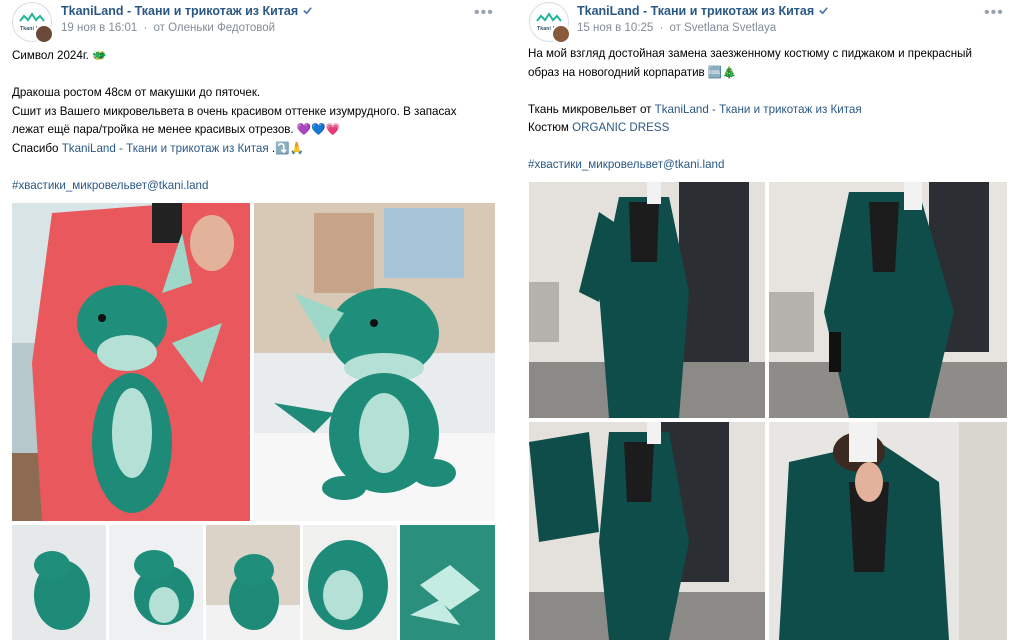  What do you see at coordinates (620, 127) in the screenshot?
I see `brand-link: ORGANIC DRESS` at bounding box center [620, 127].